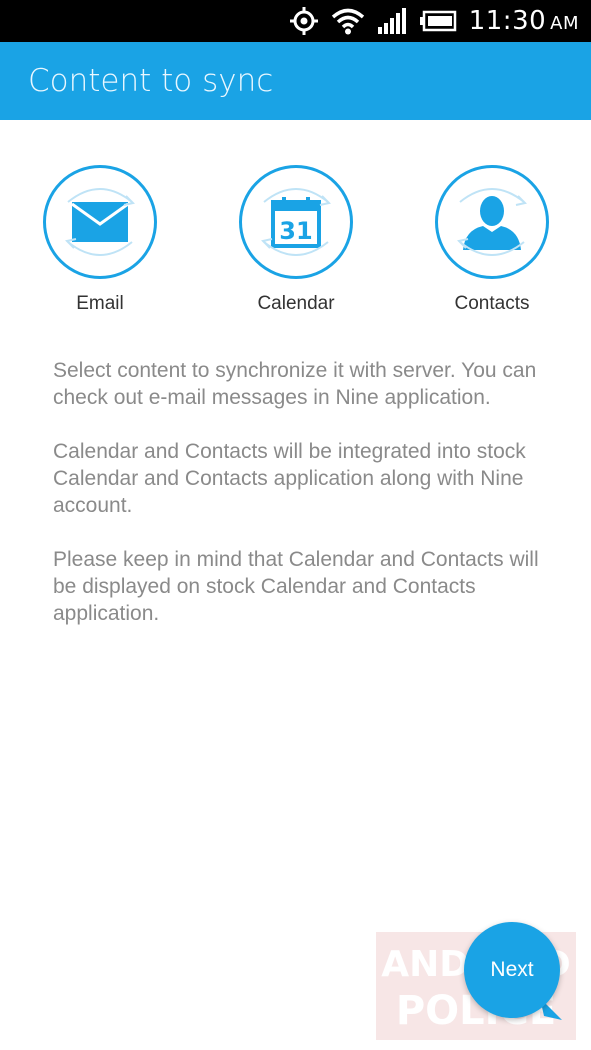 The width and height of the screenshot is (591, 1050). Describe the element at coordinates (151, 81) in the screenshot. I see `page-title: Content to sync` at that location.